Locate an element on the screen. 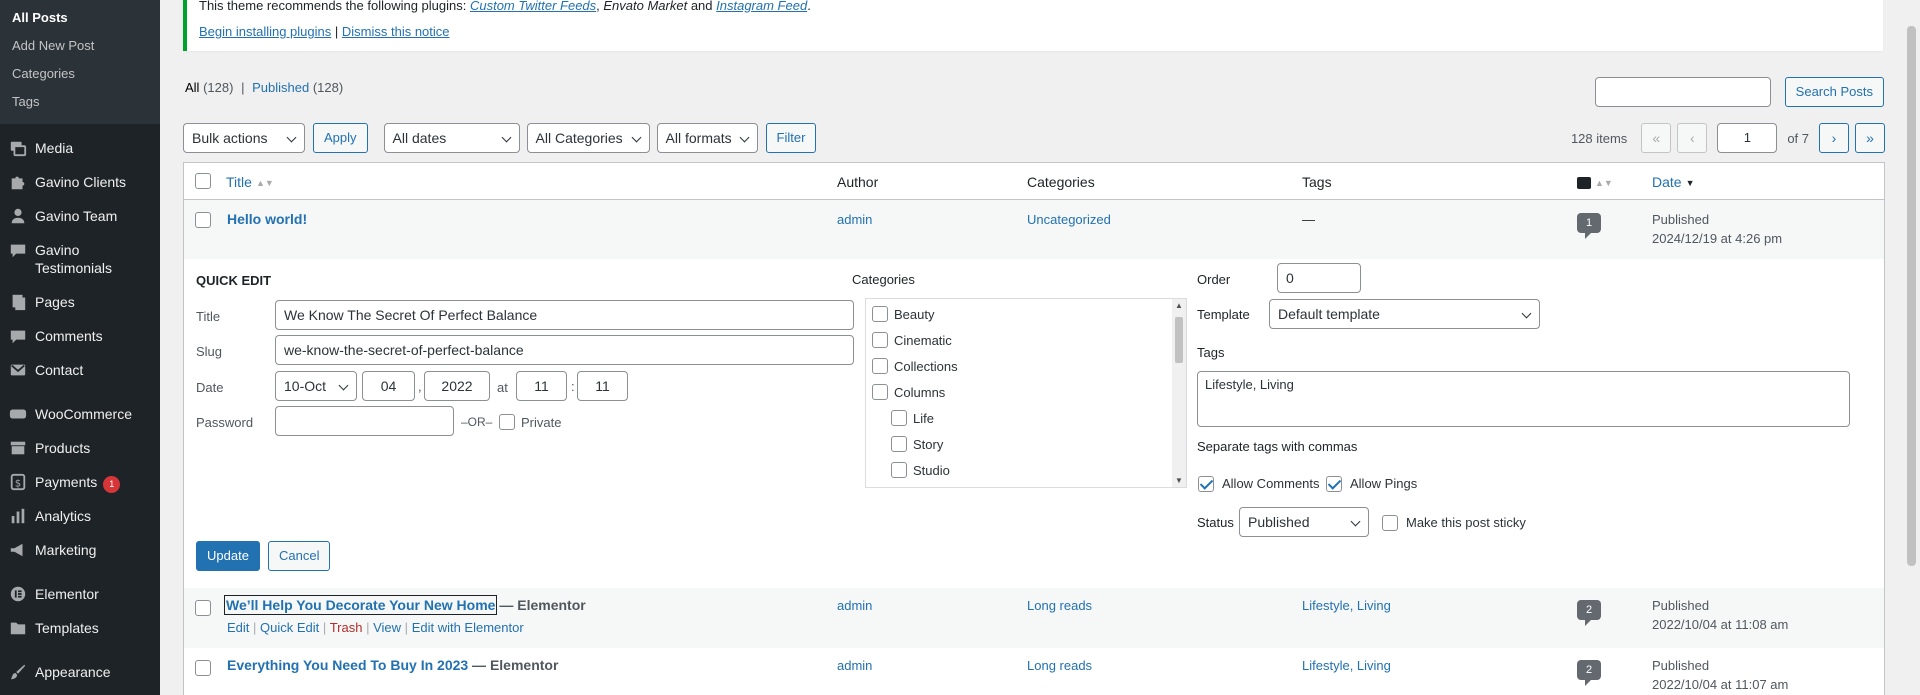 Image resolution: width=1920 pixels, height=695 pixels. category-scroll-thumb is located at coordinates (1179, 340).